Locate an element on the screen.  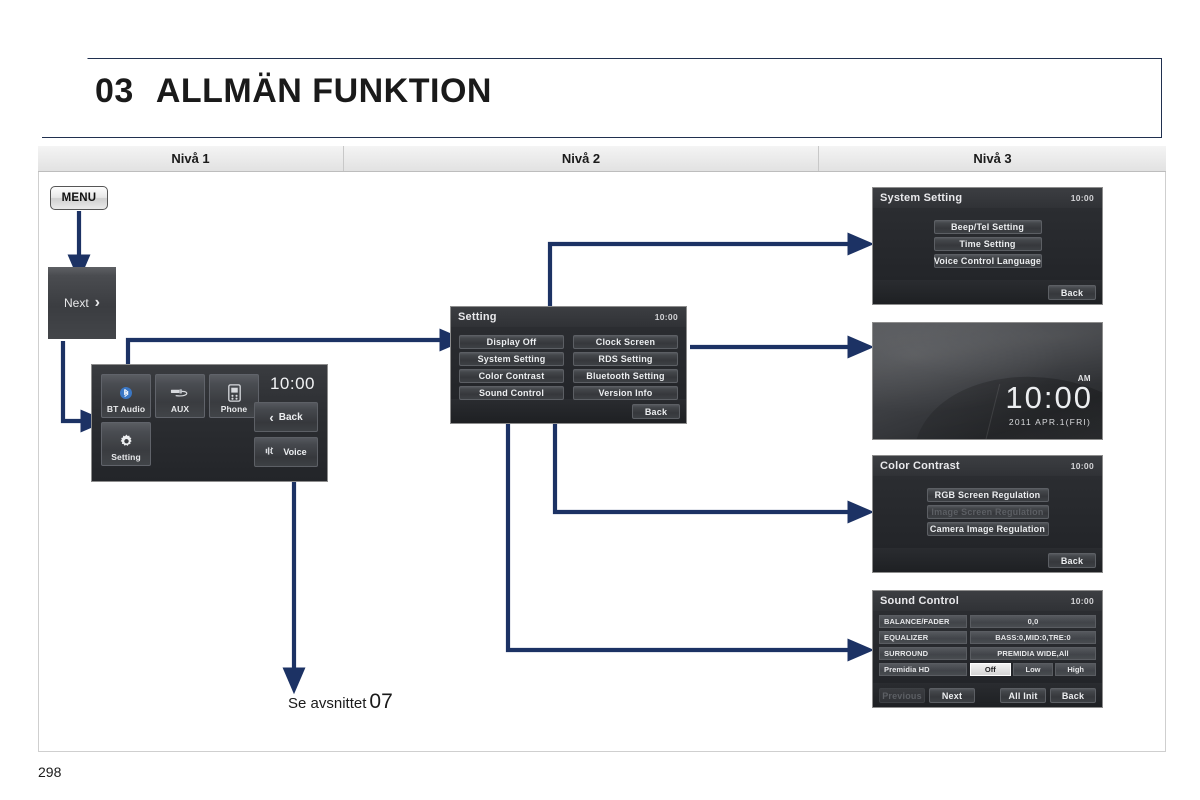
home-clock: 10:00 is located at coordinates (292, 383).